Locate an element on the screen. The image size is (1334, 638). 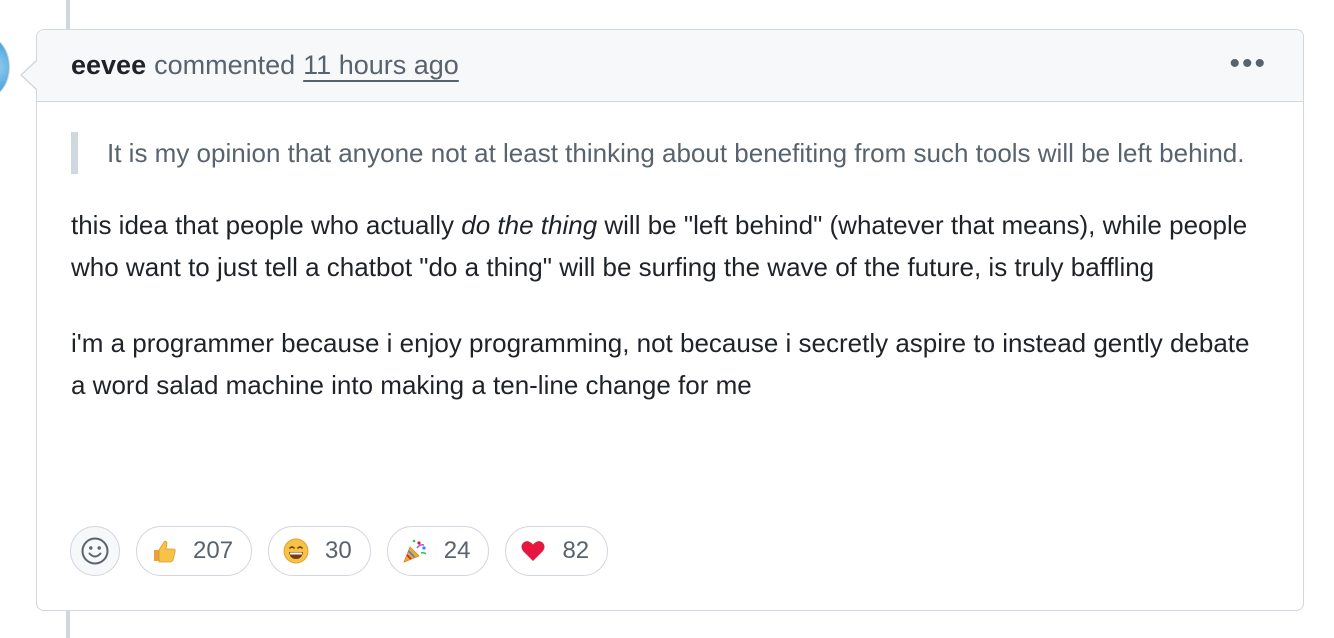
reaction-count: 82 is located at coordinates (576, 550).